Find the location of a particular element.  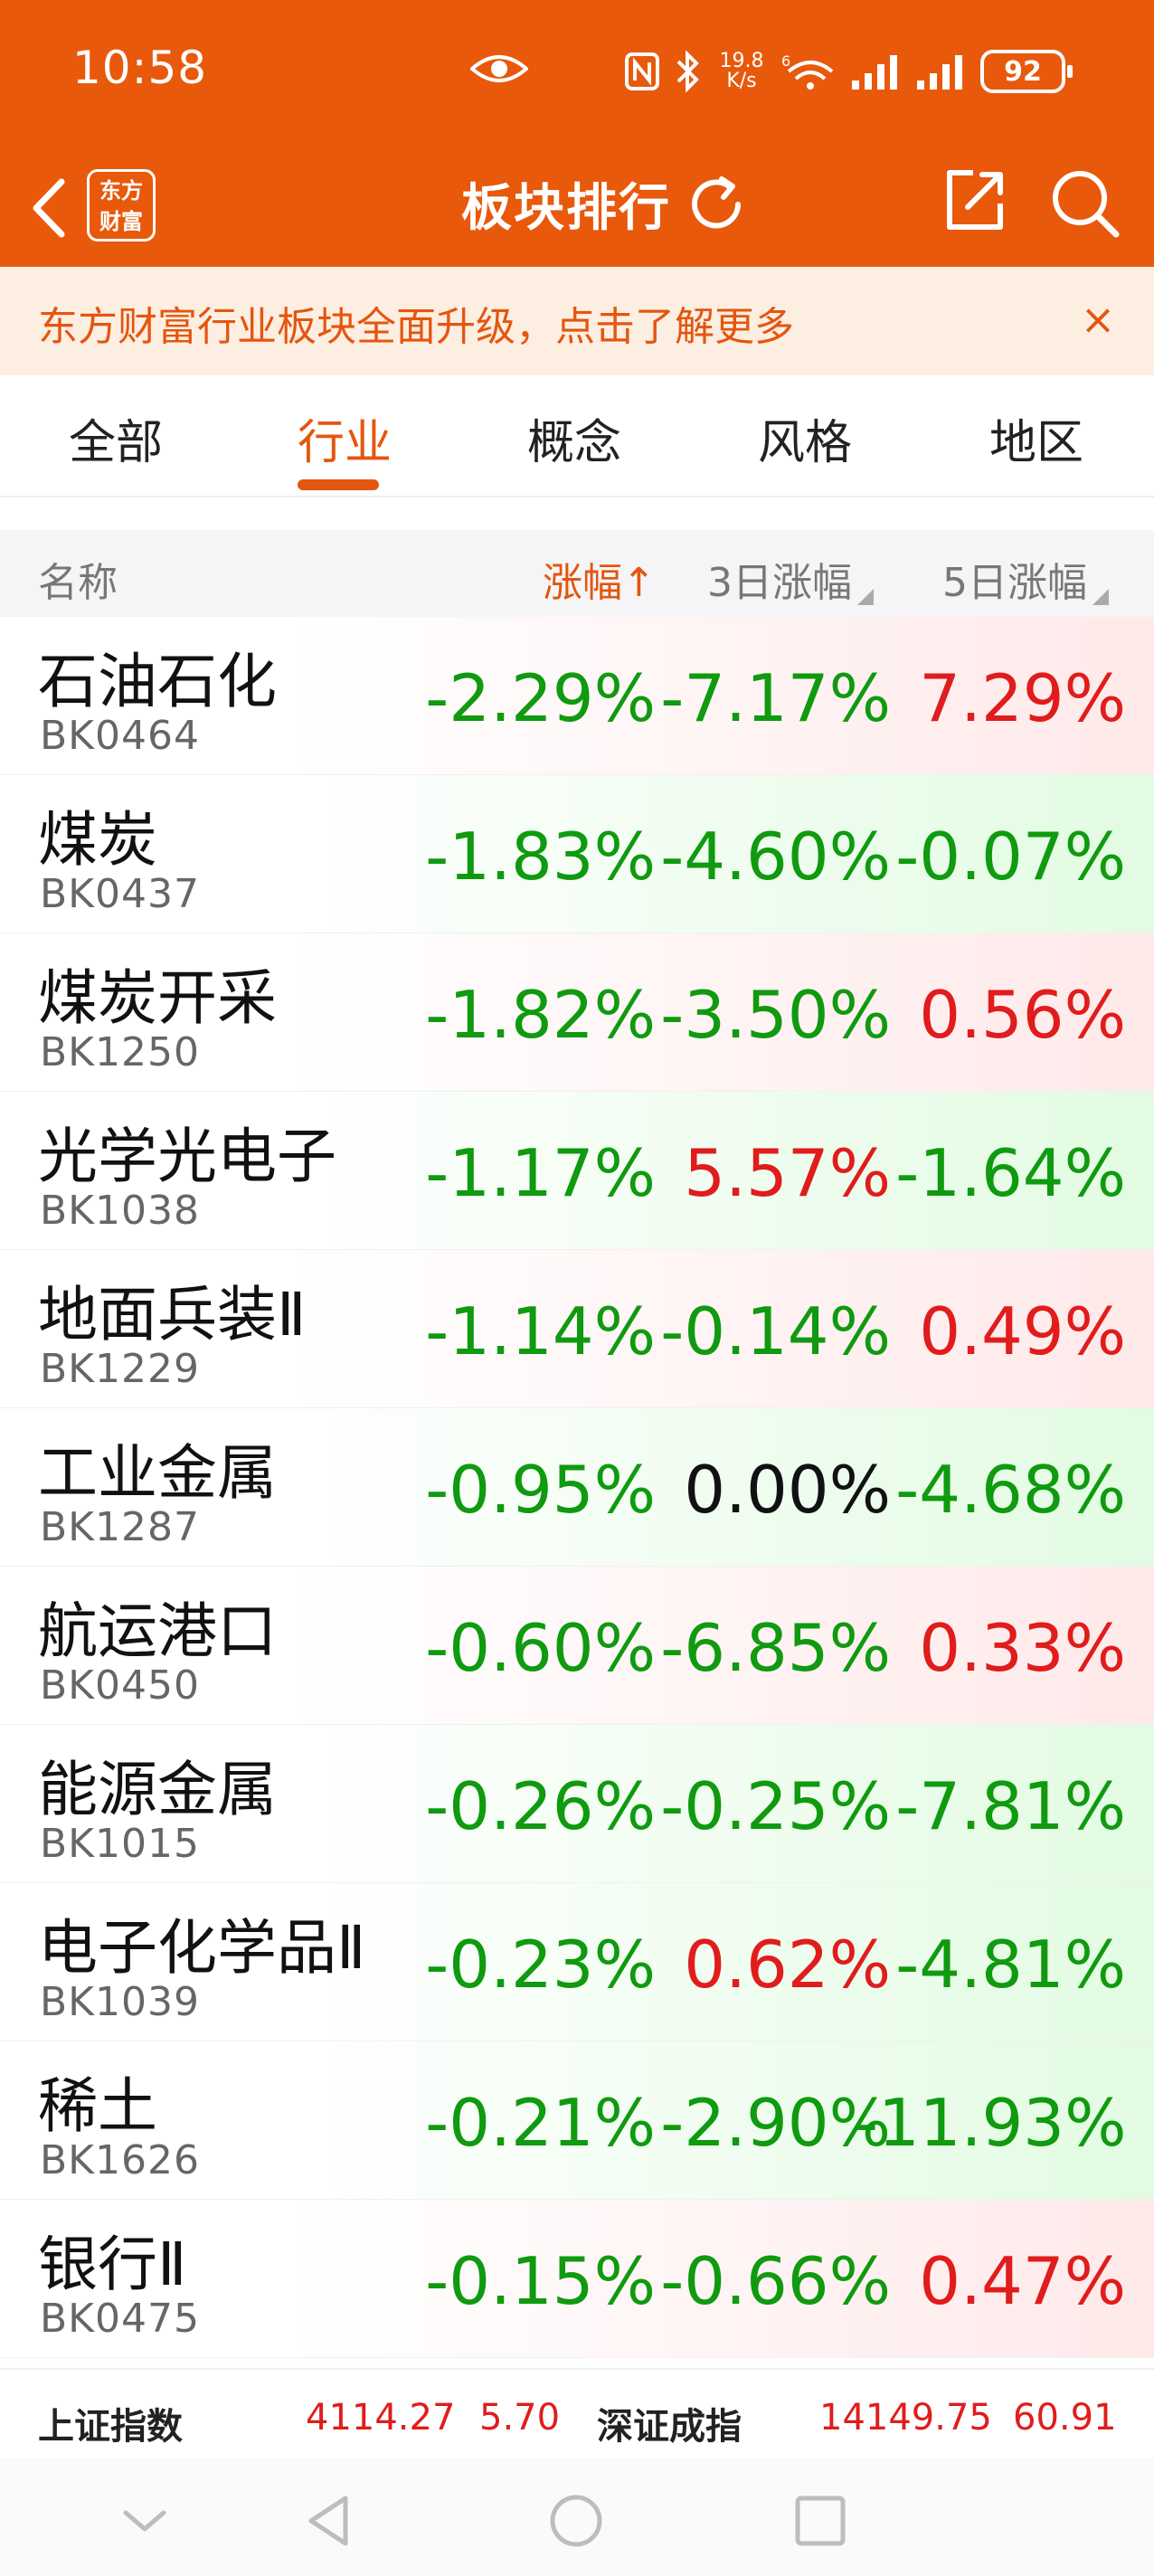

tab-concept: 概念 is located at coordinates (574, 438).